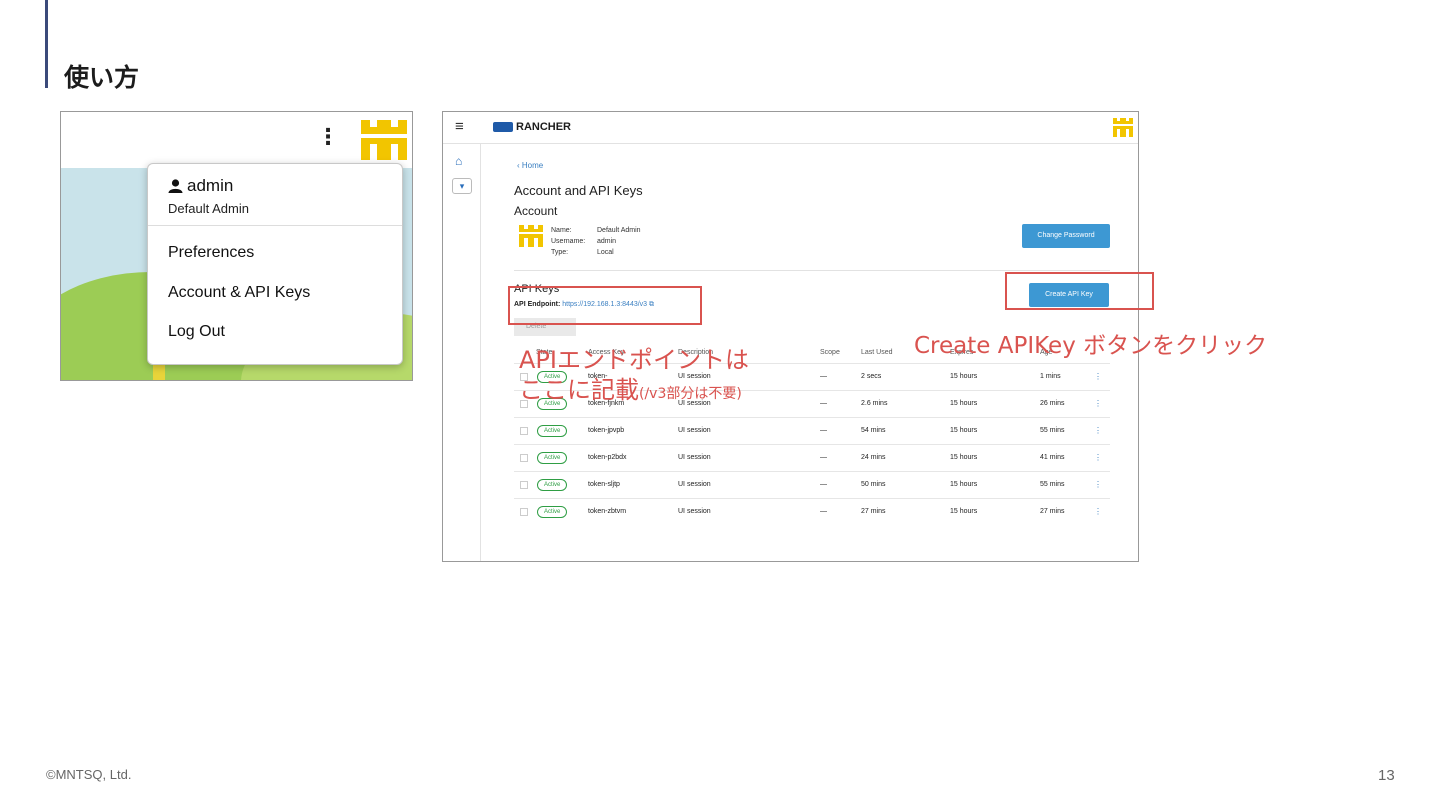 The height and width of the screenshot is (810, 1440). I want to click on account-heading: Account, so click(536, 211).